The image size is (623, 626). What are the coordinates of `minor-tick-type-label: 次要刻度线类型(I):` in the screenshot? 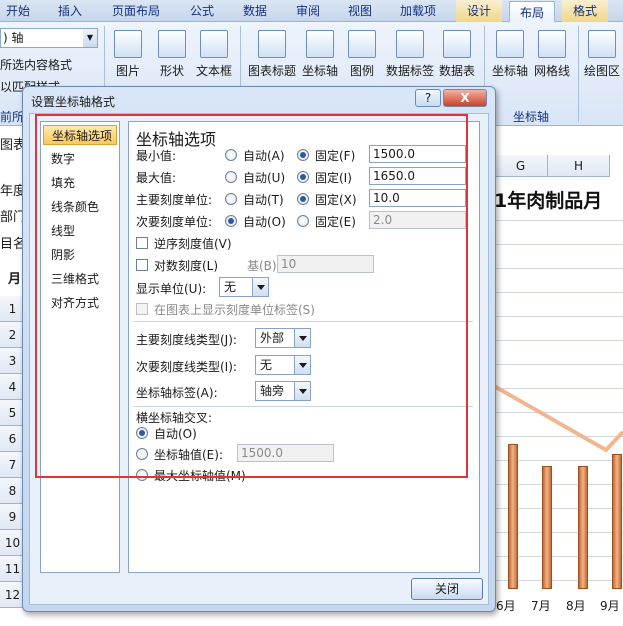 It's located at (186, 367).